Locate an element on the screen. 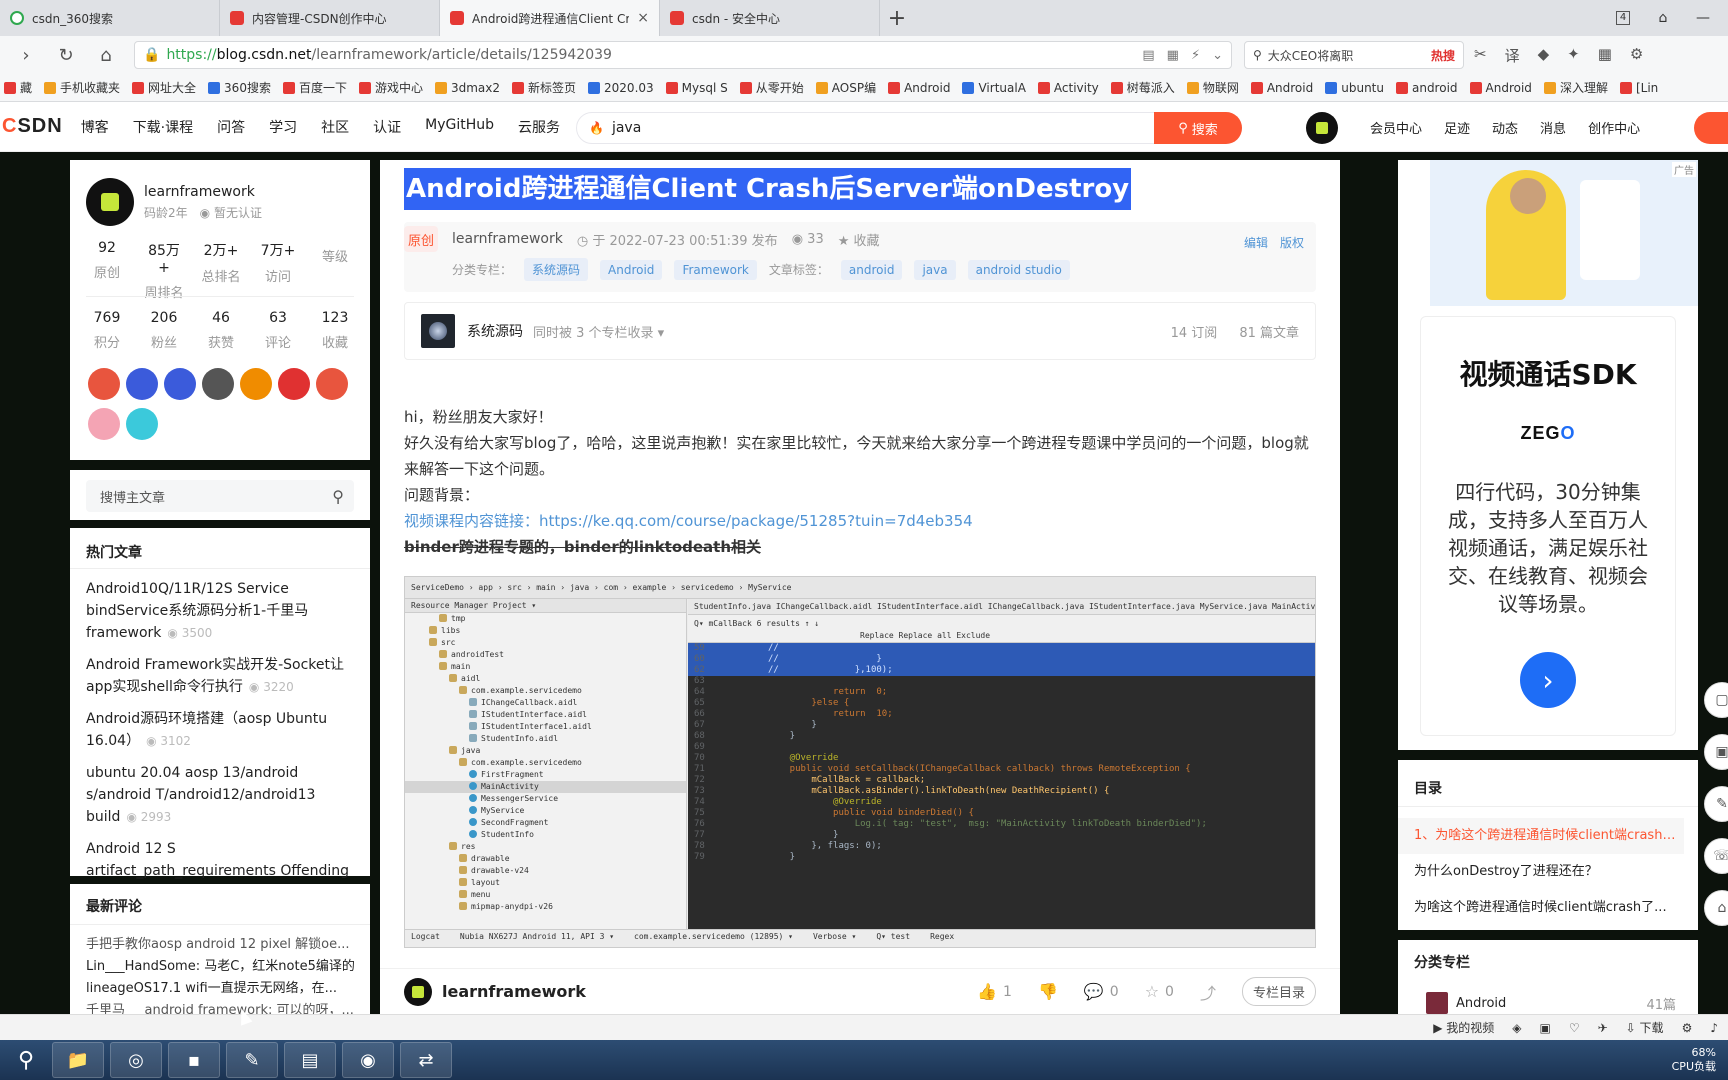 The height and width of the screenshot is (1080, 1728). reload-icon: ↻ is located at coordinates (66, 55).